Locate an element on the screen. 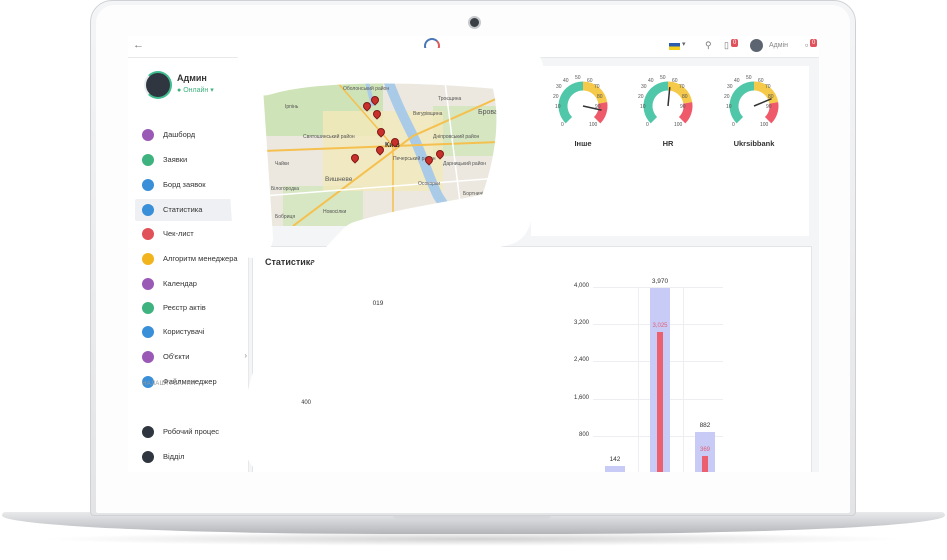  sidebar-item-label: Реєстр актів is located at coordinates (184, 307).